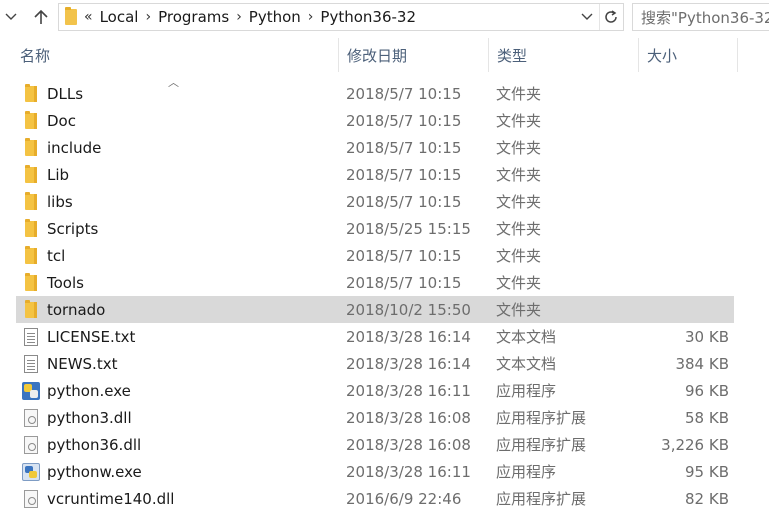  I want to click on search-input: 搜索"Python36-32", so click(700, 17).